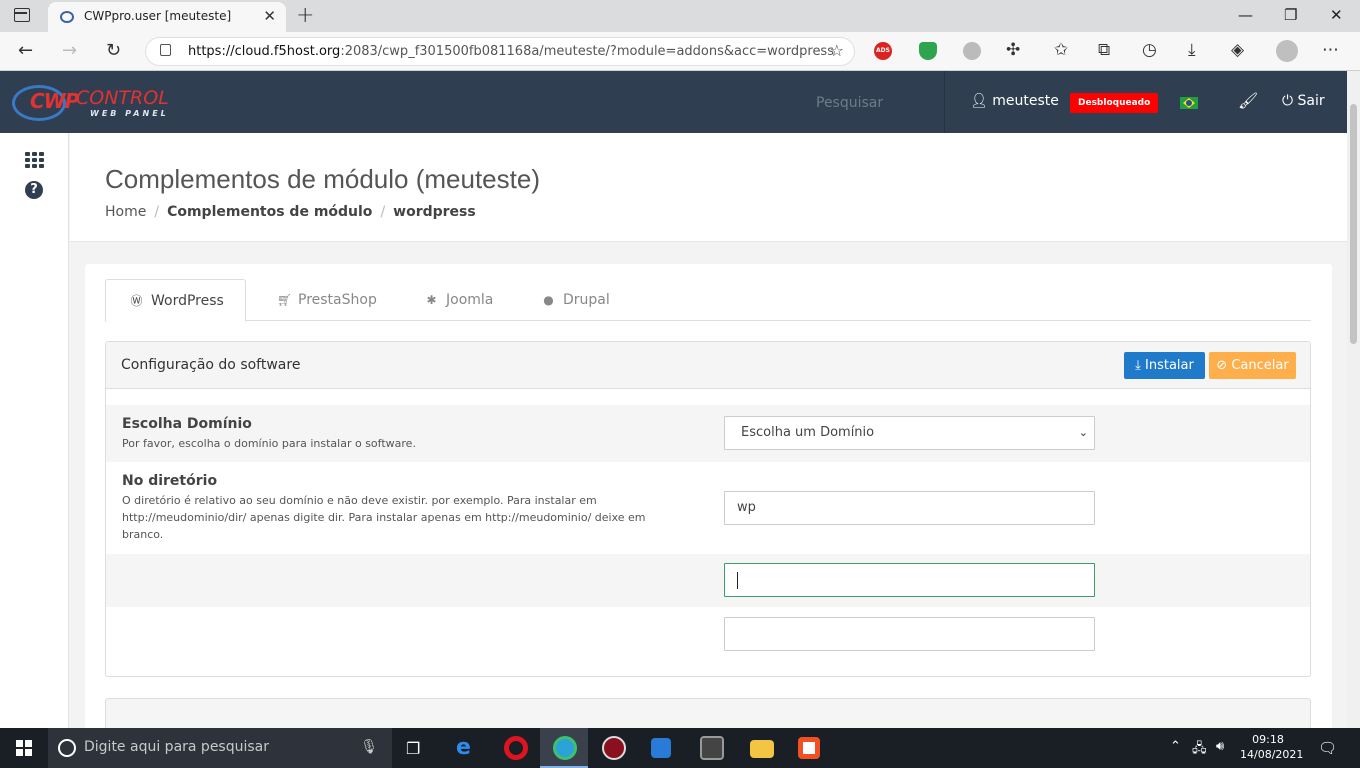  Describe the element at coordinates (1220, 746) in the screenshot. I see `volume-icon: 🔊︎` at that location.